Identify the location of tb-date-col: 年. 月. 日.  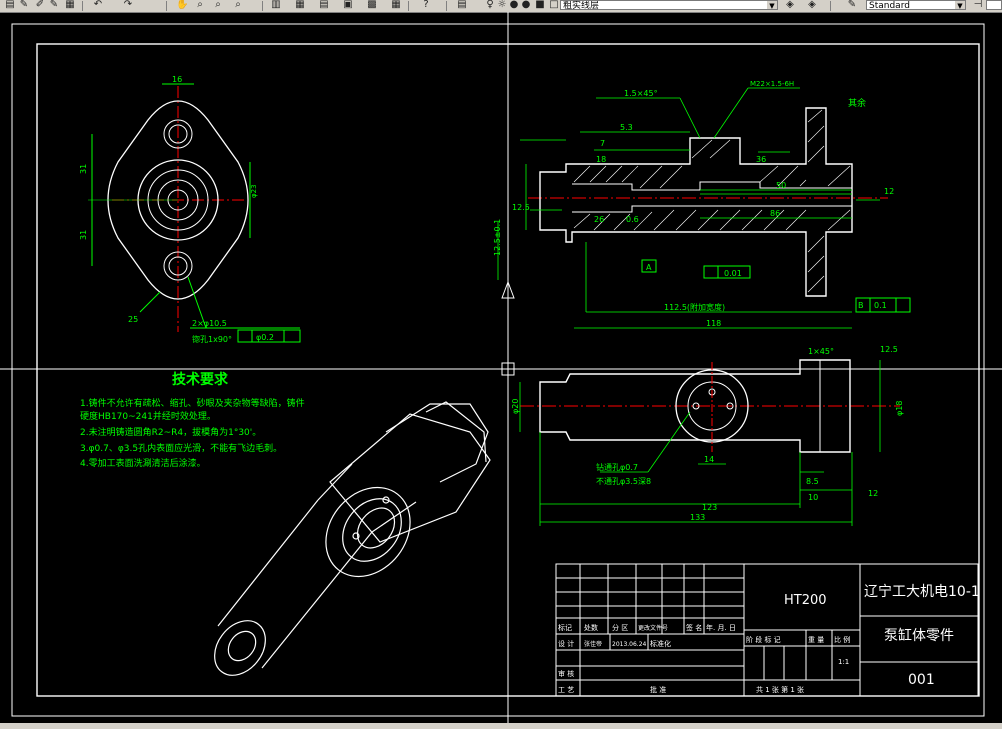
(721, 627).